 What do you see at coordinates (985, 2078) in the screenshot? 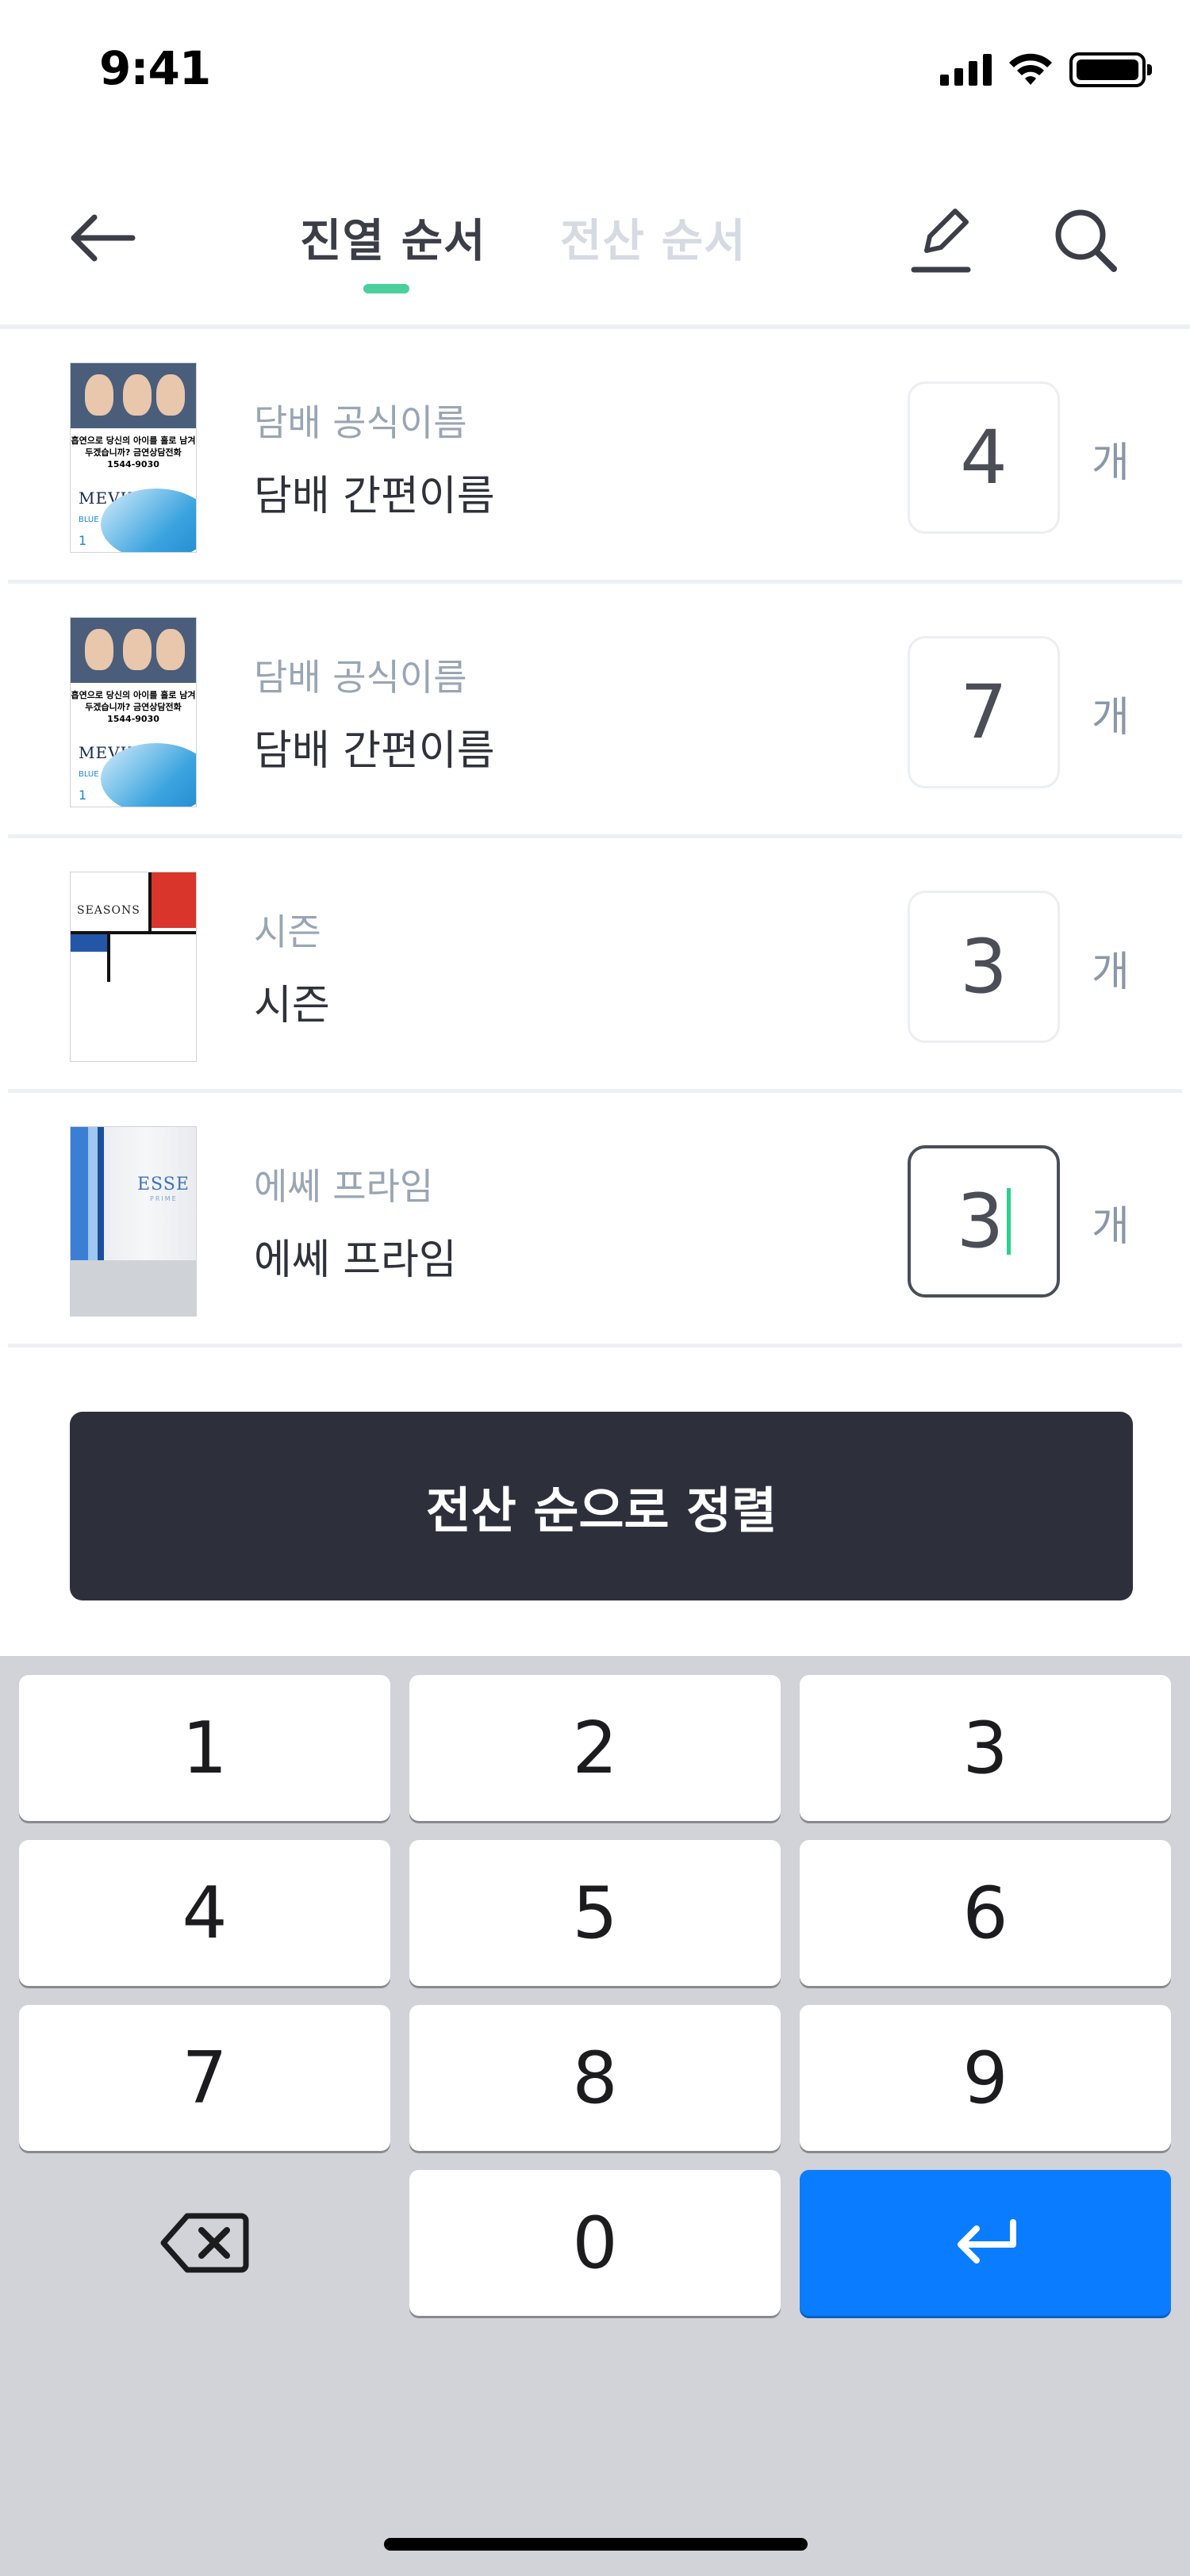
I see `key-9: 9` at bounding box center [985, 2078].